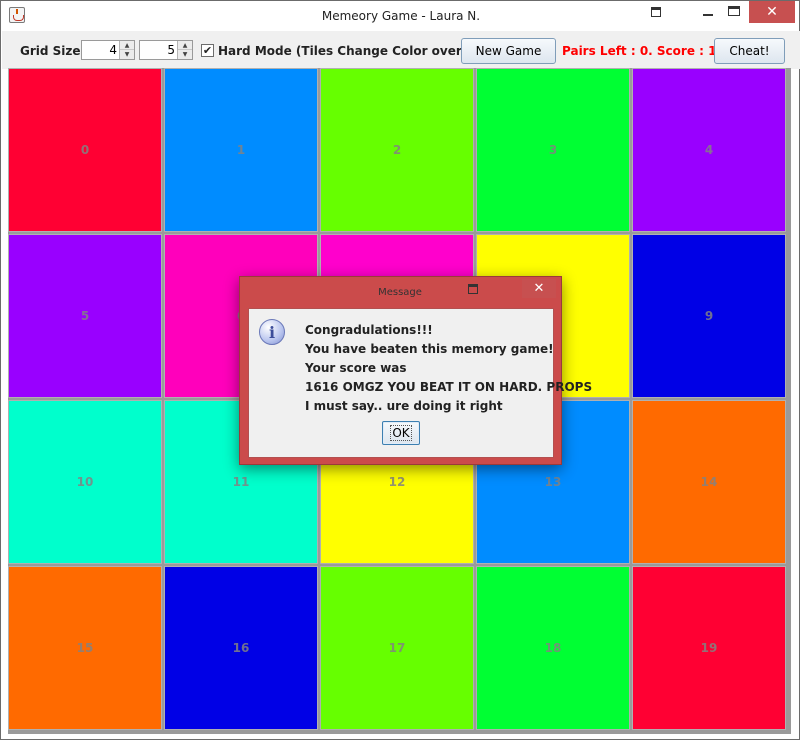  Describe the element at coordinates (85, 150) in the screenshot. I see `memory-tile: 0` at that location.